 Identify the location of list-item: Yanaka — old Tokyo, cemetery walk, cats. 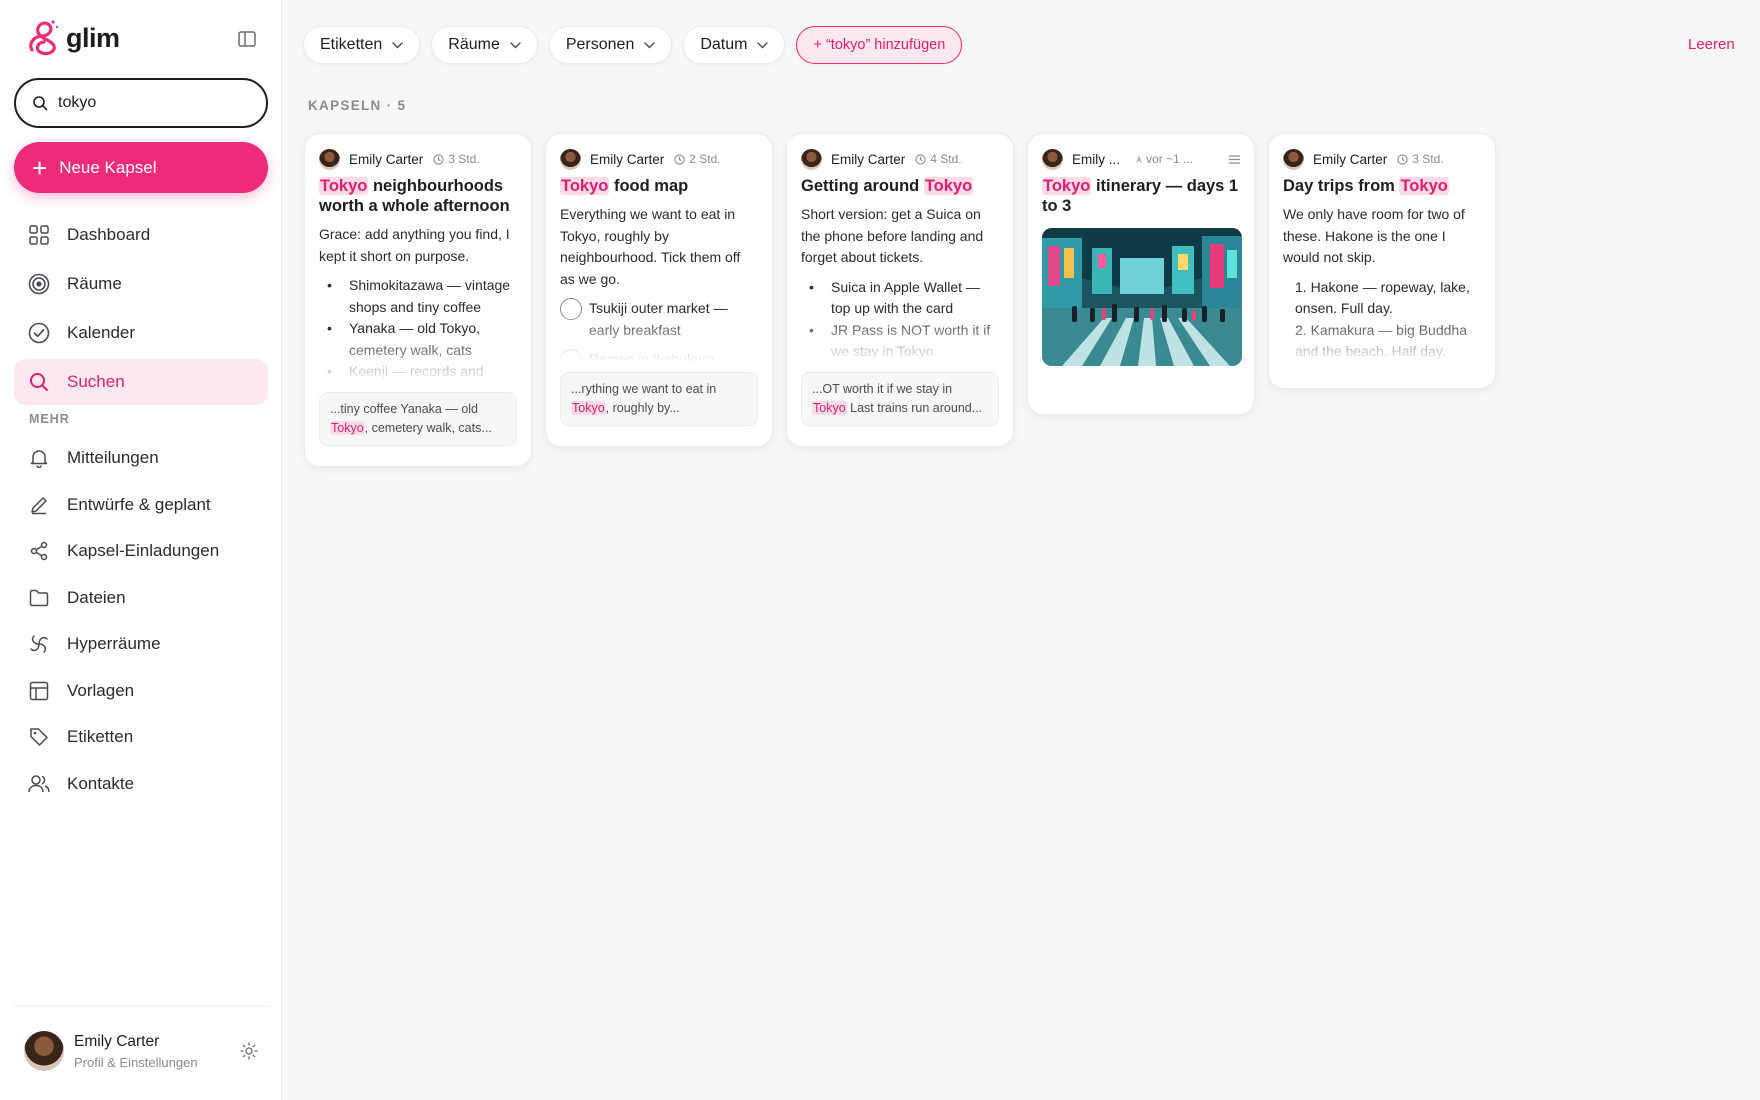
(418, 339).